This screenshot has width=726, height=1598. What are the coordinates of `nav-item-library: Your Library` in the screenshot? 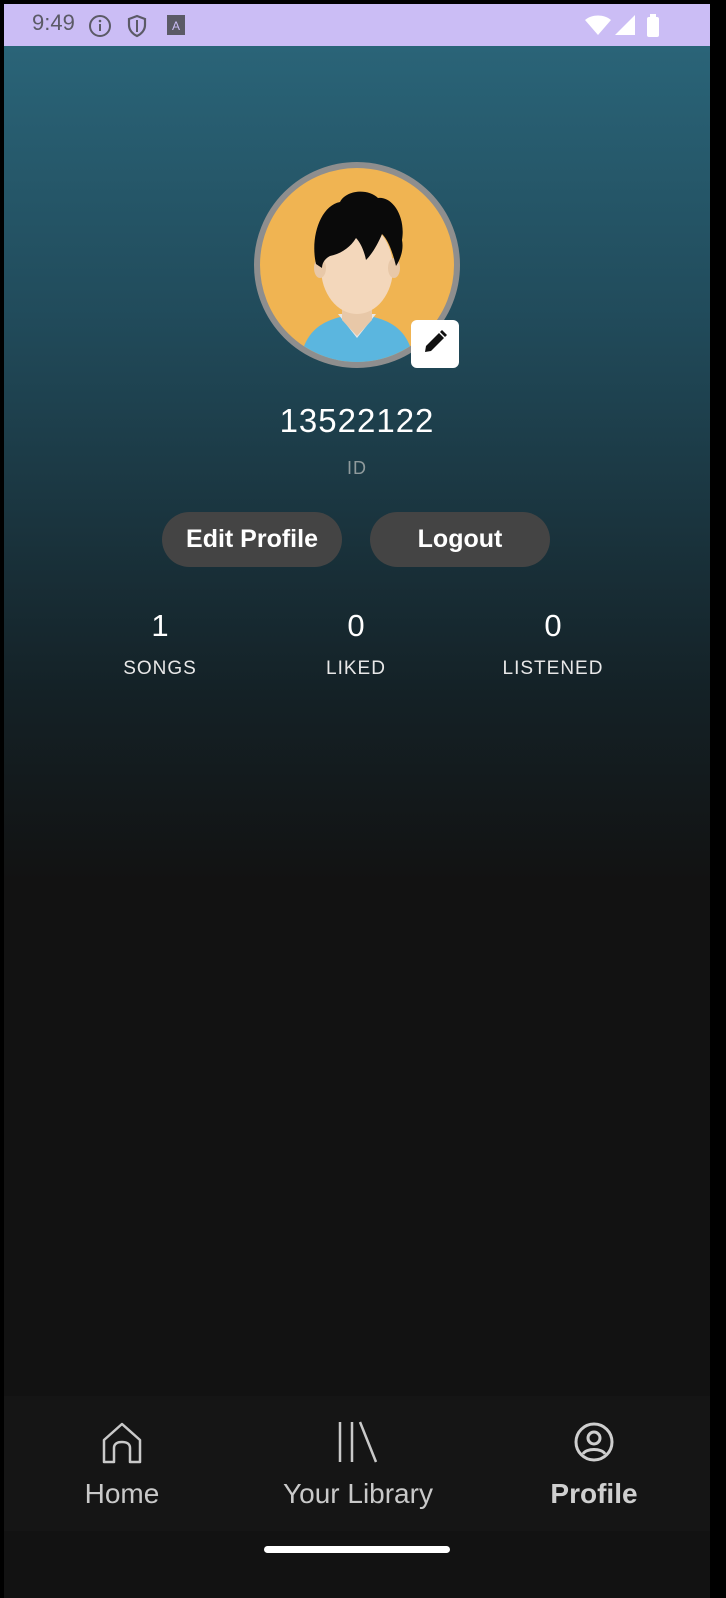 It's located at (358, 1463).